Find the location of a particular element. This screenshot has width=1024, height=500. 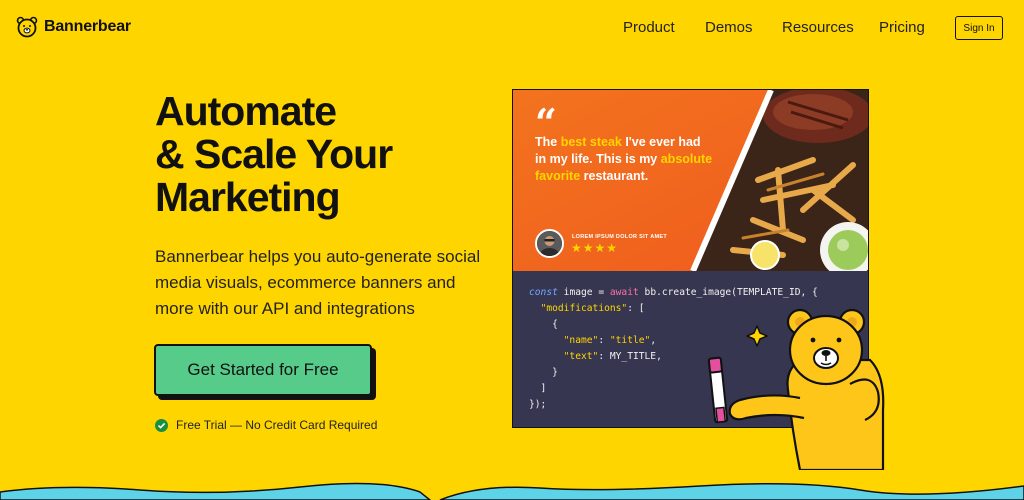

nav-link-resources: Resources is located at coordinates (818, 27).